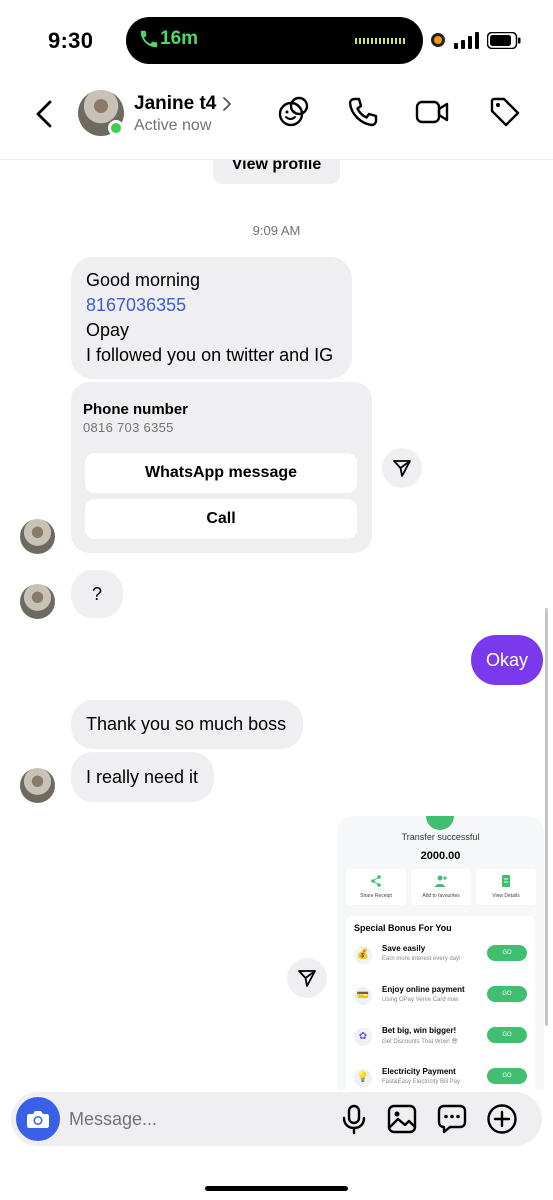  I want to click on incoming-message: Thank you so much boss, so click(187, 724).